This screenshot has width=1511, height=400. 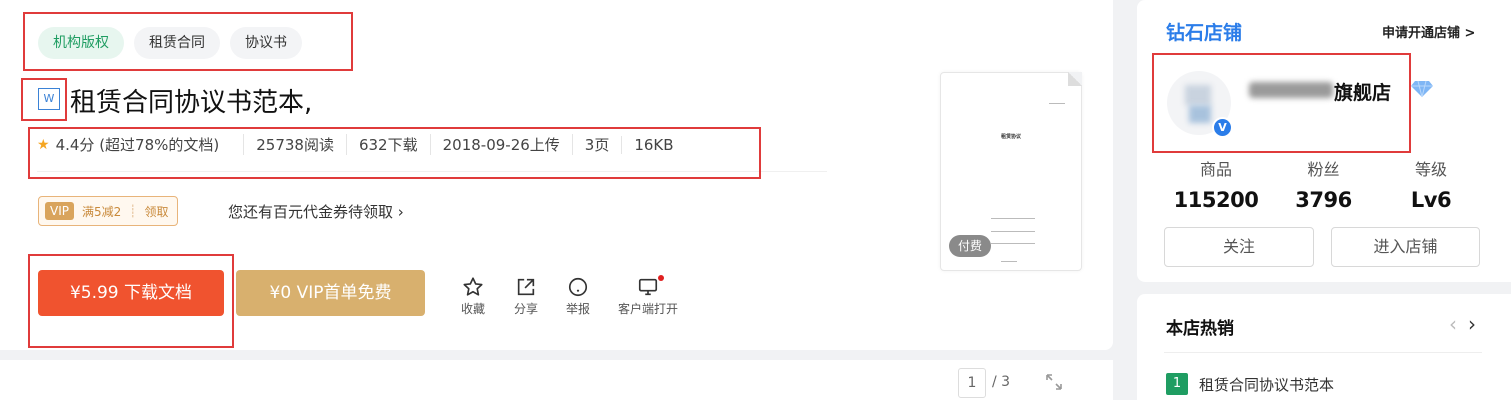 I want to click on tag-lease-contract: 租赁合同, so click(x=177, y=43).